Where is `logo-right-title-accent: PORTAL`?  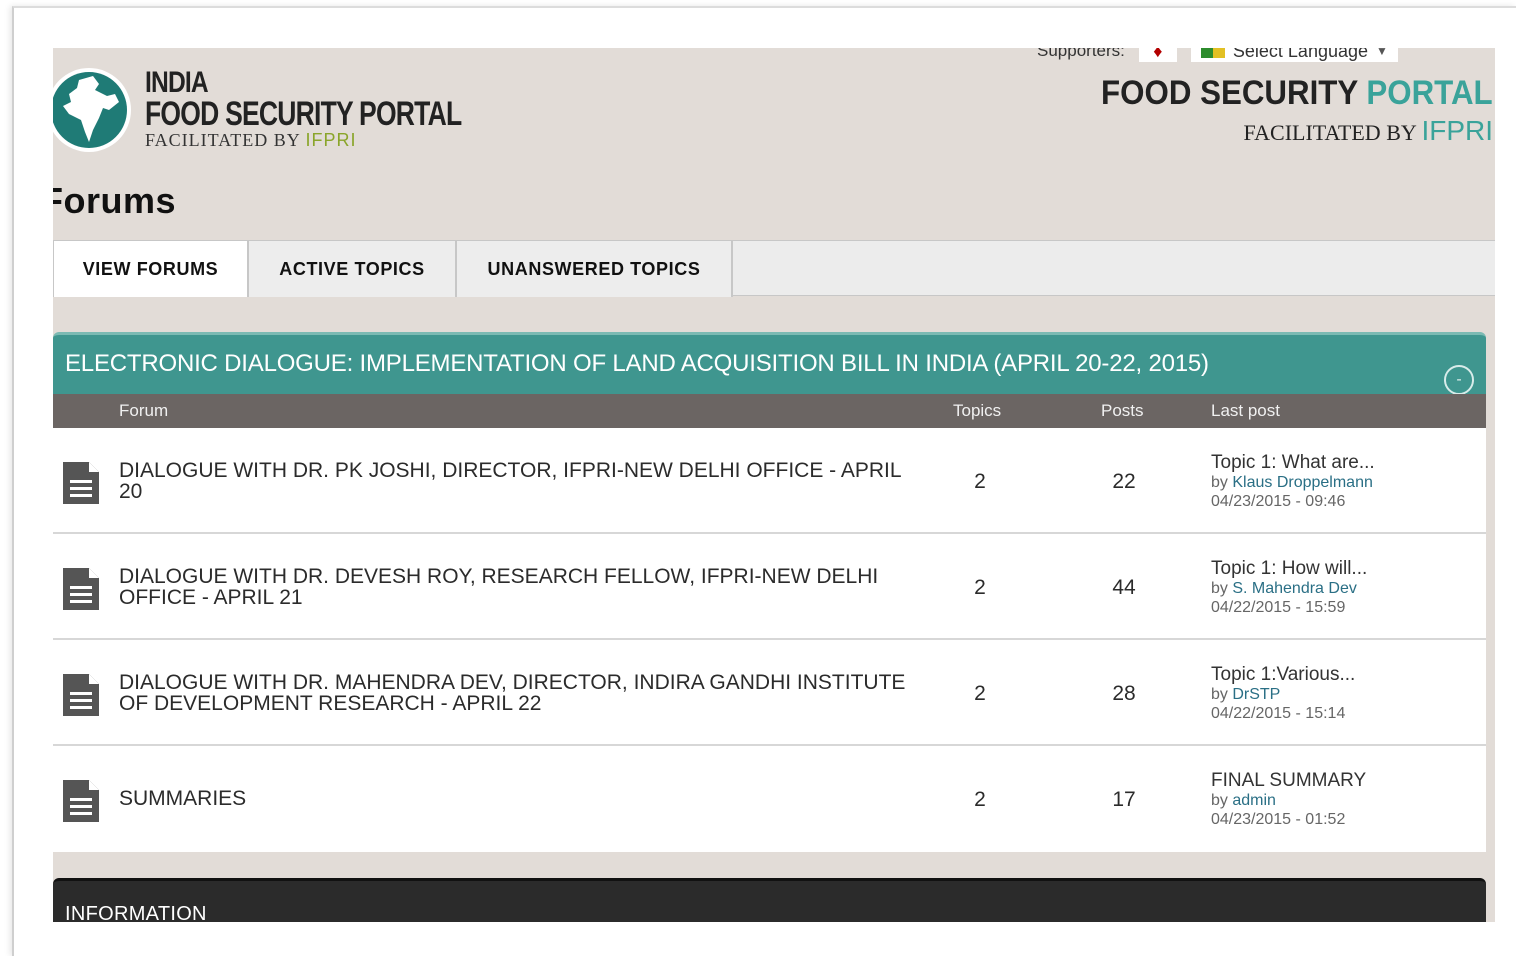 logo-right-title-accent: PORTAL is located at coordinates (1429, 93).